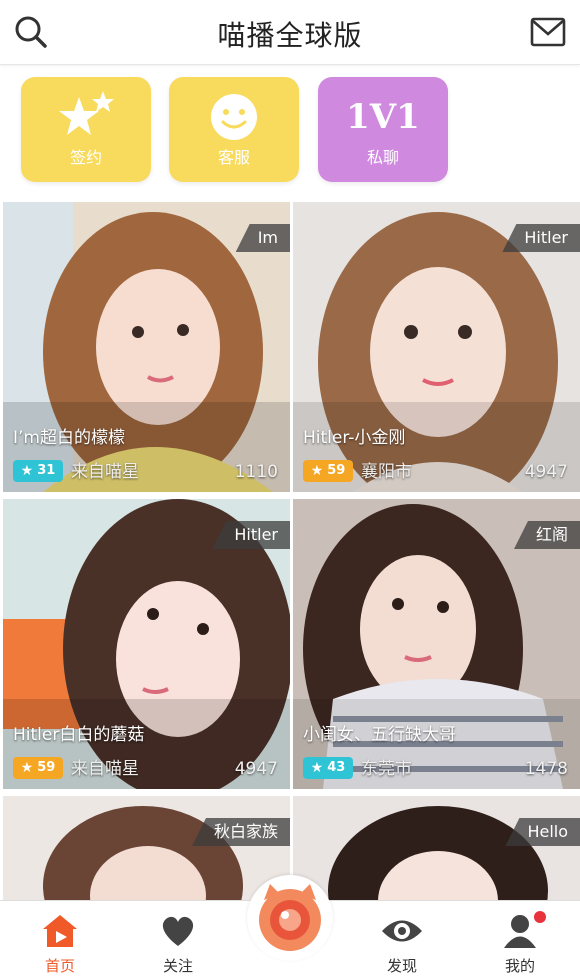 Image resolution: width=580 pixels, height=979 pixels. What do you see at coordinates (383, 117) in the screenshot?
I see `one-v-one-icon: 1V1` at bounding box center [383, 117].